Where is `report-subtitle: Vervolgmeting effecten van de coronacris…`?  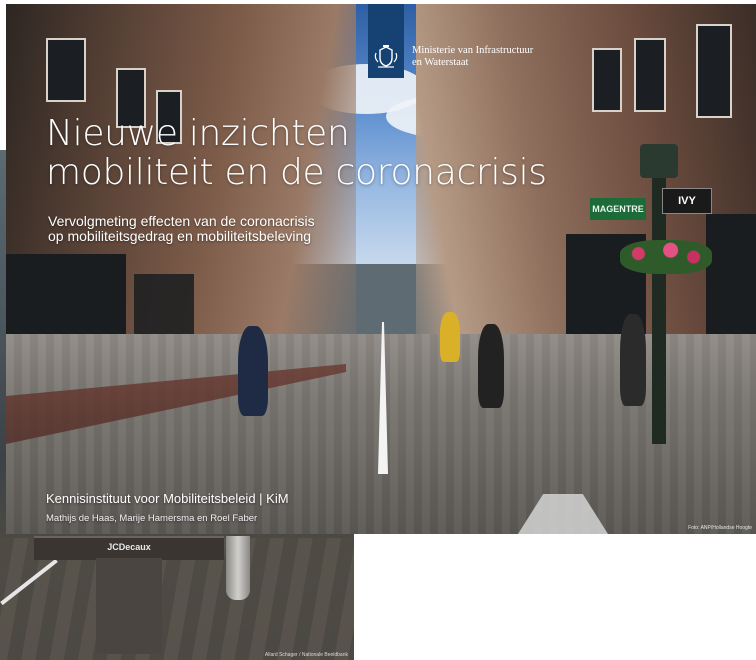
report-subtitle: Vervolgmeting effecten van de coronacris… is located at coordinates (181, 229).